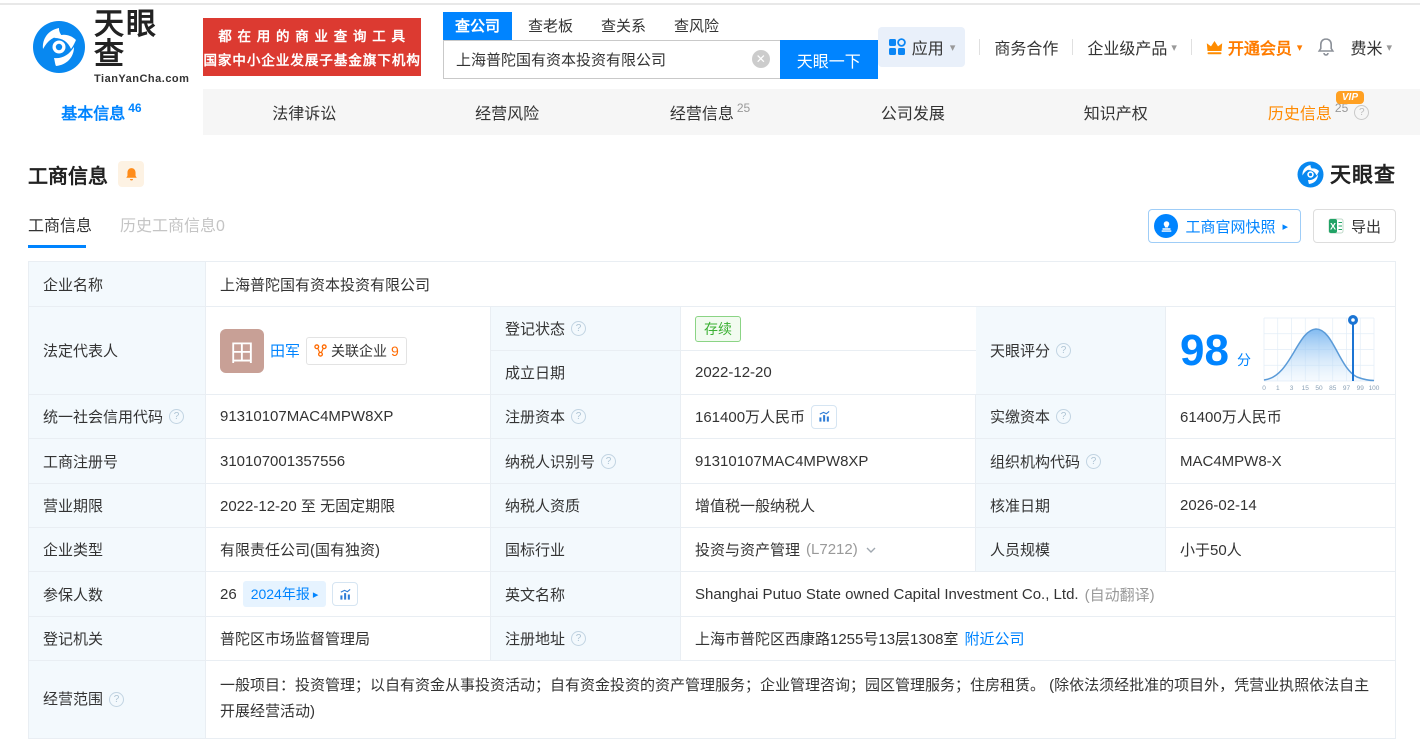 Image resolution: width=1420 pixels, height=753 pixels. I want to click on svg-text: 15, so click(1306, 388).